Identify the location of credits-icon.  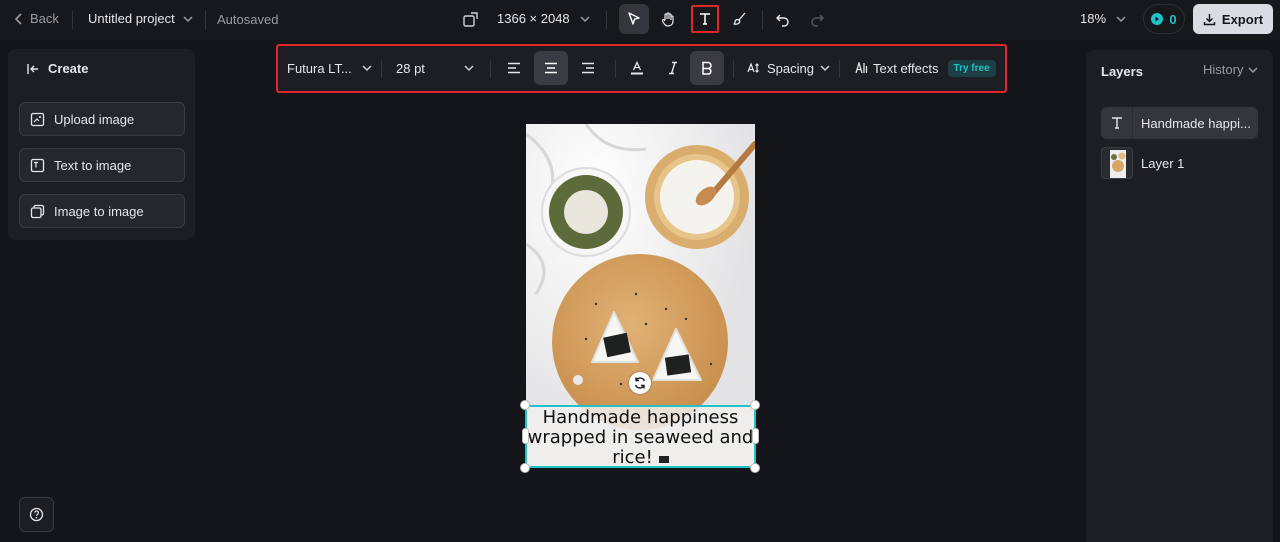
(1157, 19).